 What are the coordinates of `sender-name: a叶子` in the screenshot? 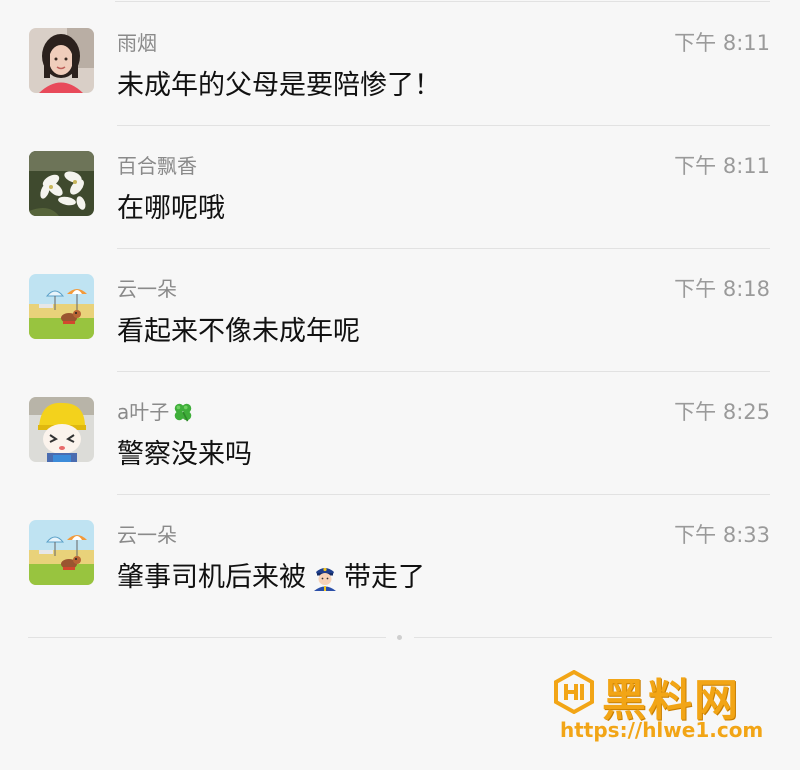 It's located at (155, 410).